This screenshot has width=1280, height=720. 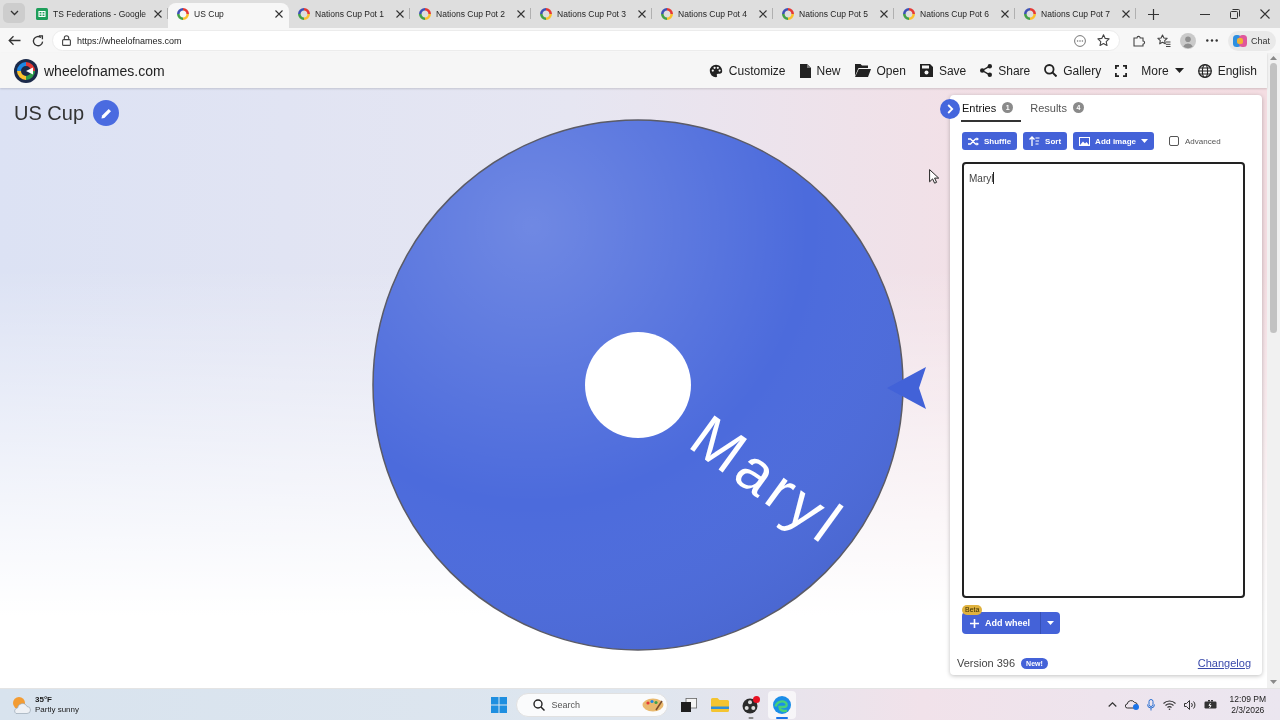 What do you see at coordinates (955, 15) in the screenshot?
I see `browser-tab: Nations Cup Pot 6` at bounding box center [955, 15].